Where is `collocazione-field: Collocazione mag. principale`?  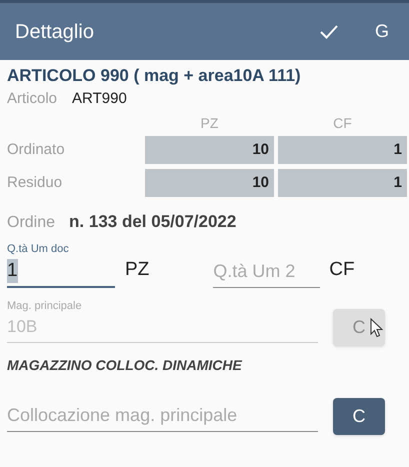 collocazione-field: Collocazione mag. principale is located at coordinates (162, 416).